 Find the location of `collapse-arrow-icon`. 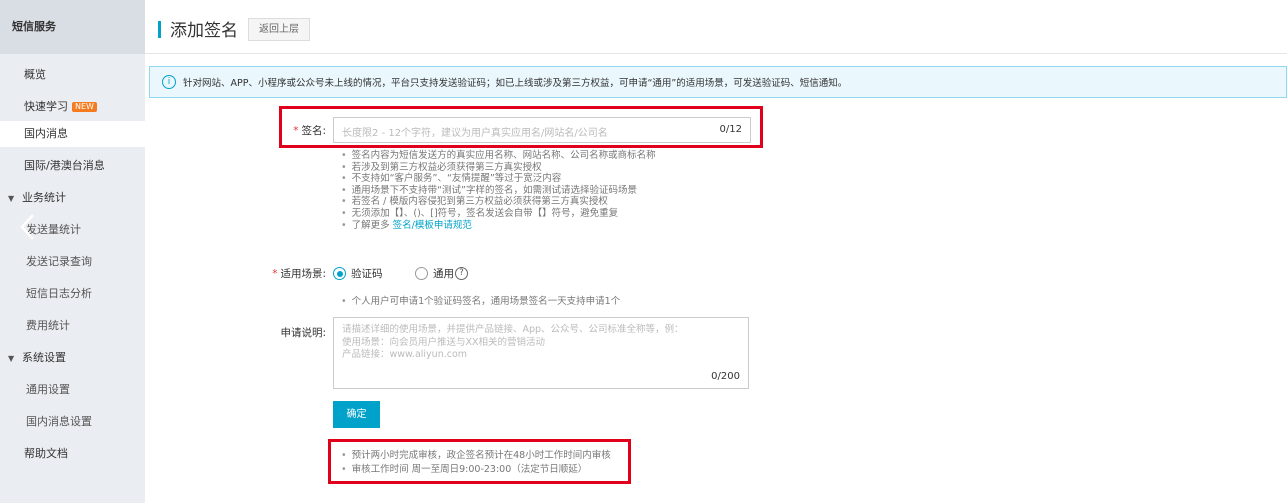

collapse-arrow-icon is located at coordinates (28, 227).